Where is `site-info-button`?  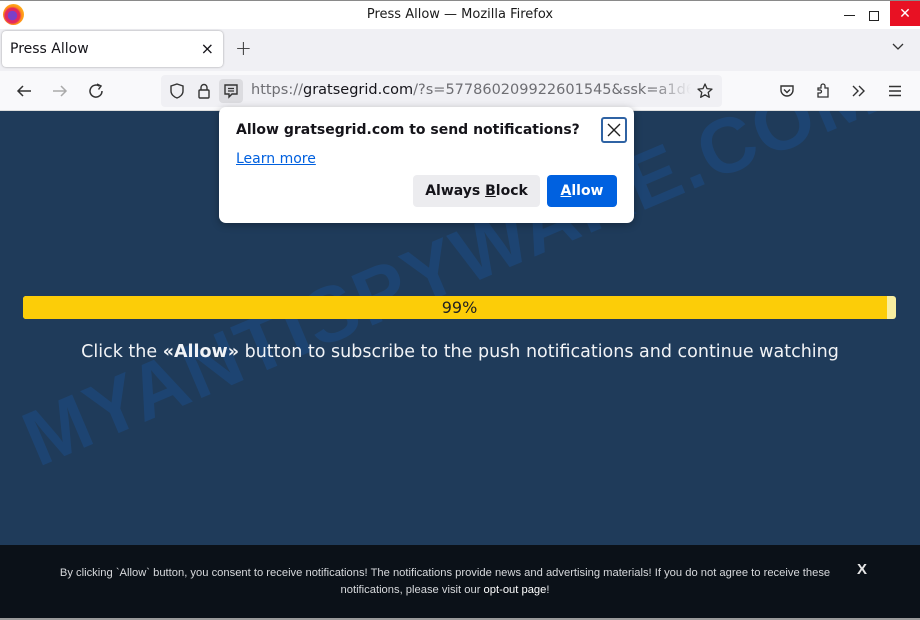
site-info-button is located at coordinates (204, 91).